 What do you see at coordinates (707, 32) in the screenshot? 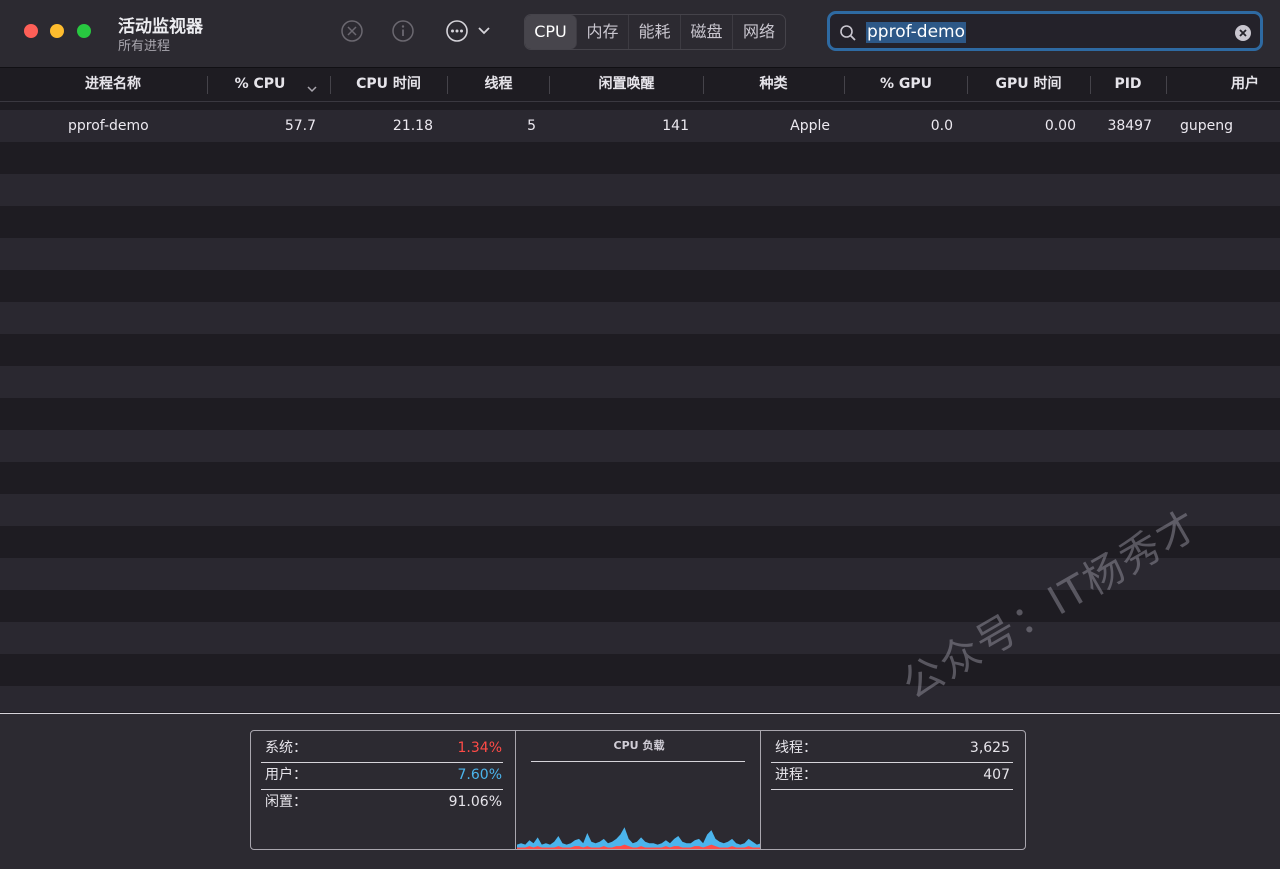
I see `tab-disk: 磁盘` at bounding box center [707, 32].